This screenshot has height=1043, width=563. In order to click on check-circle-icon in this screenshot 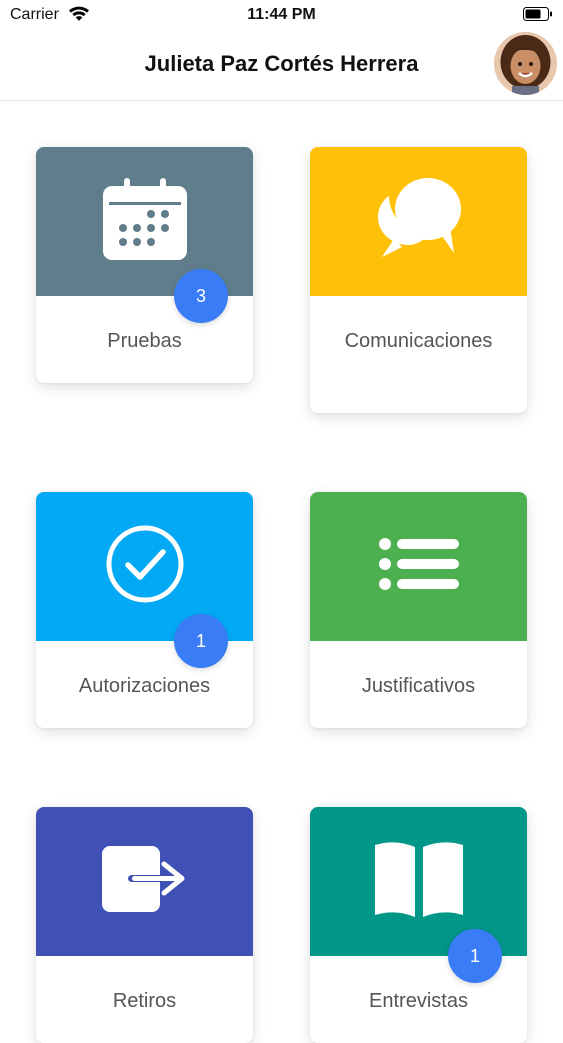, I will do `click(145, 566)`.